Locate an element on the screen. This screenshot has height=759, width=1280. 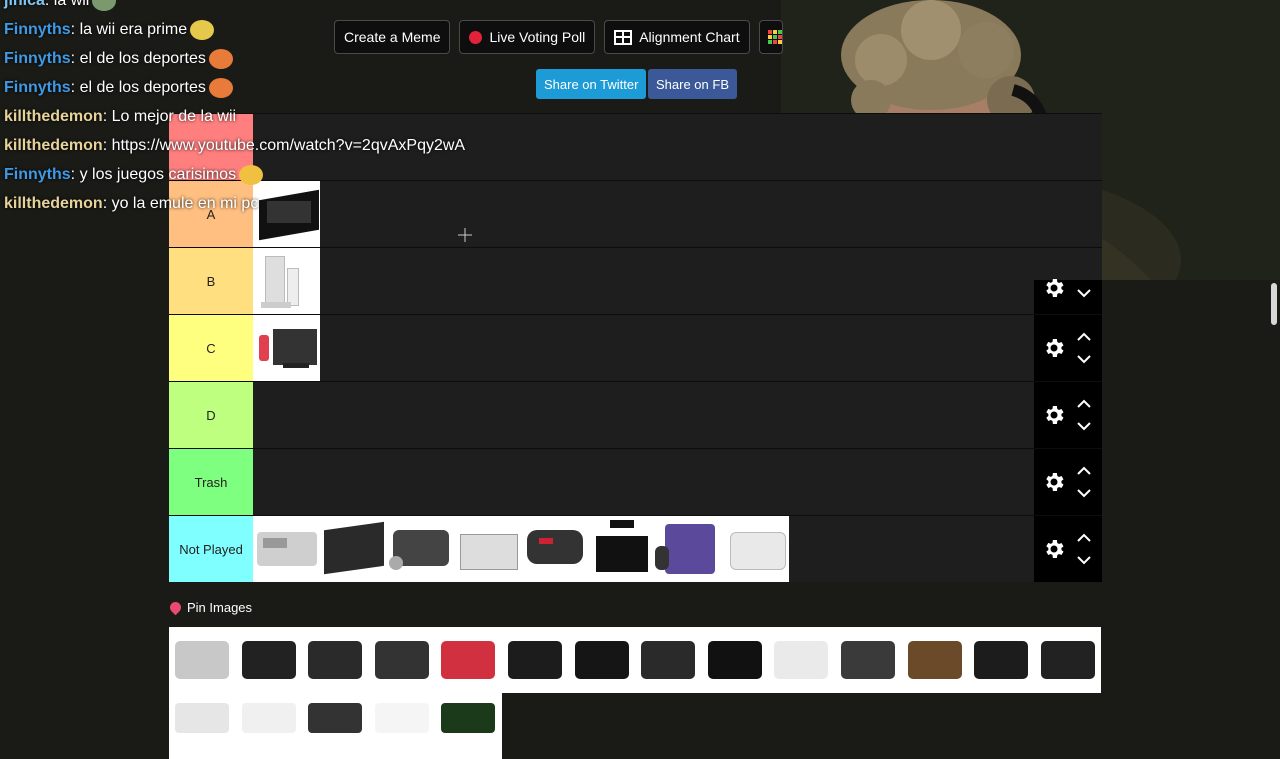
tier-items-not-played is located at coordinates (521, 549).